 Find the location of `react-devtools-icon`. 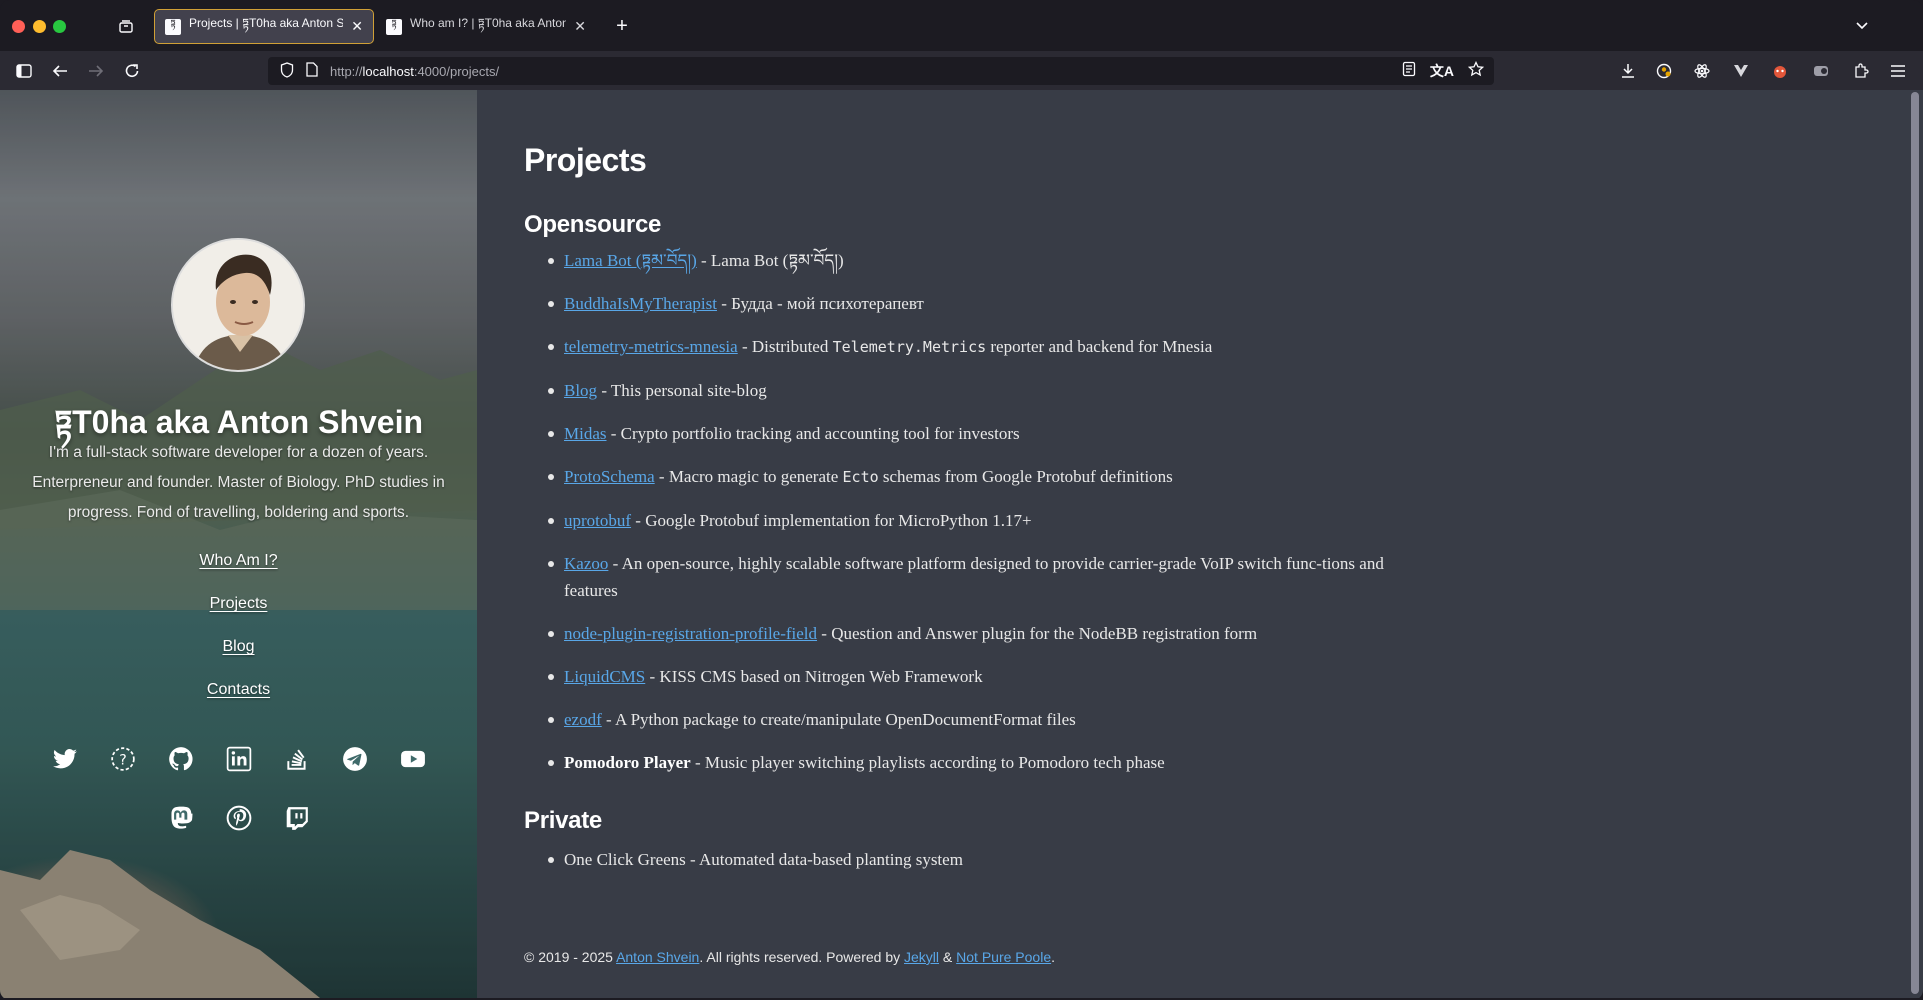

react-devtools-icon is located at coordinates (1702, 71).